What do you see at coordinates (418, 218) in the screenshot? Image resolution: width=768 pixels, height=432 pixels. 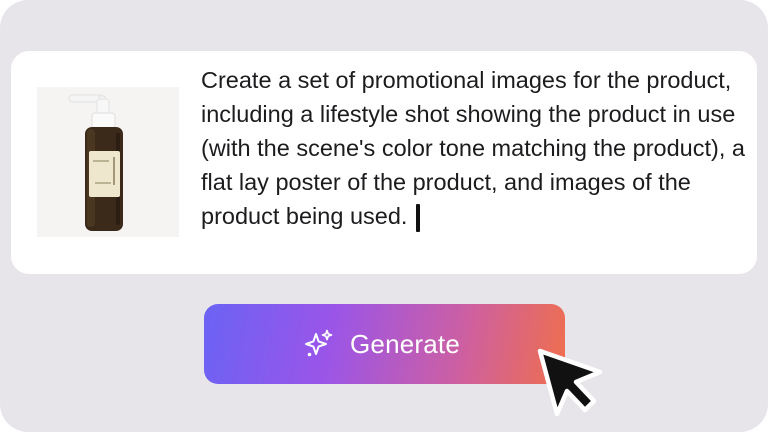 I see `text-caret` at bounding box center [418, 218].